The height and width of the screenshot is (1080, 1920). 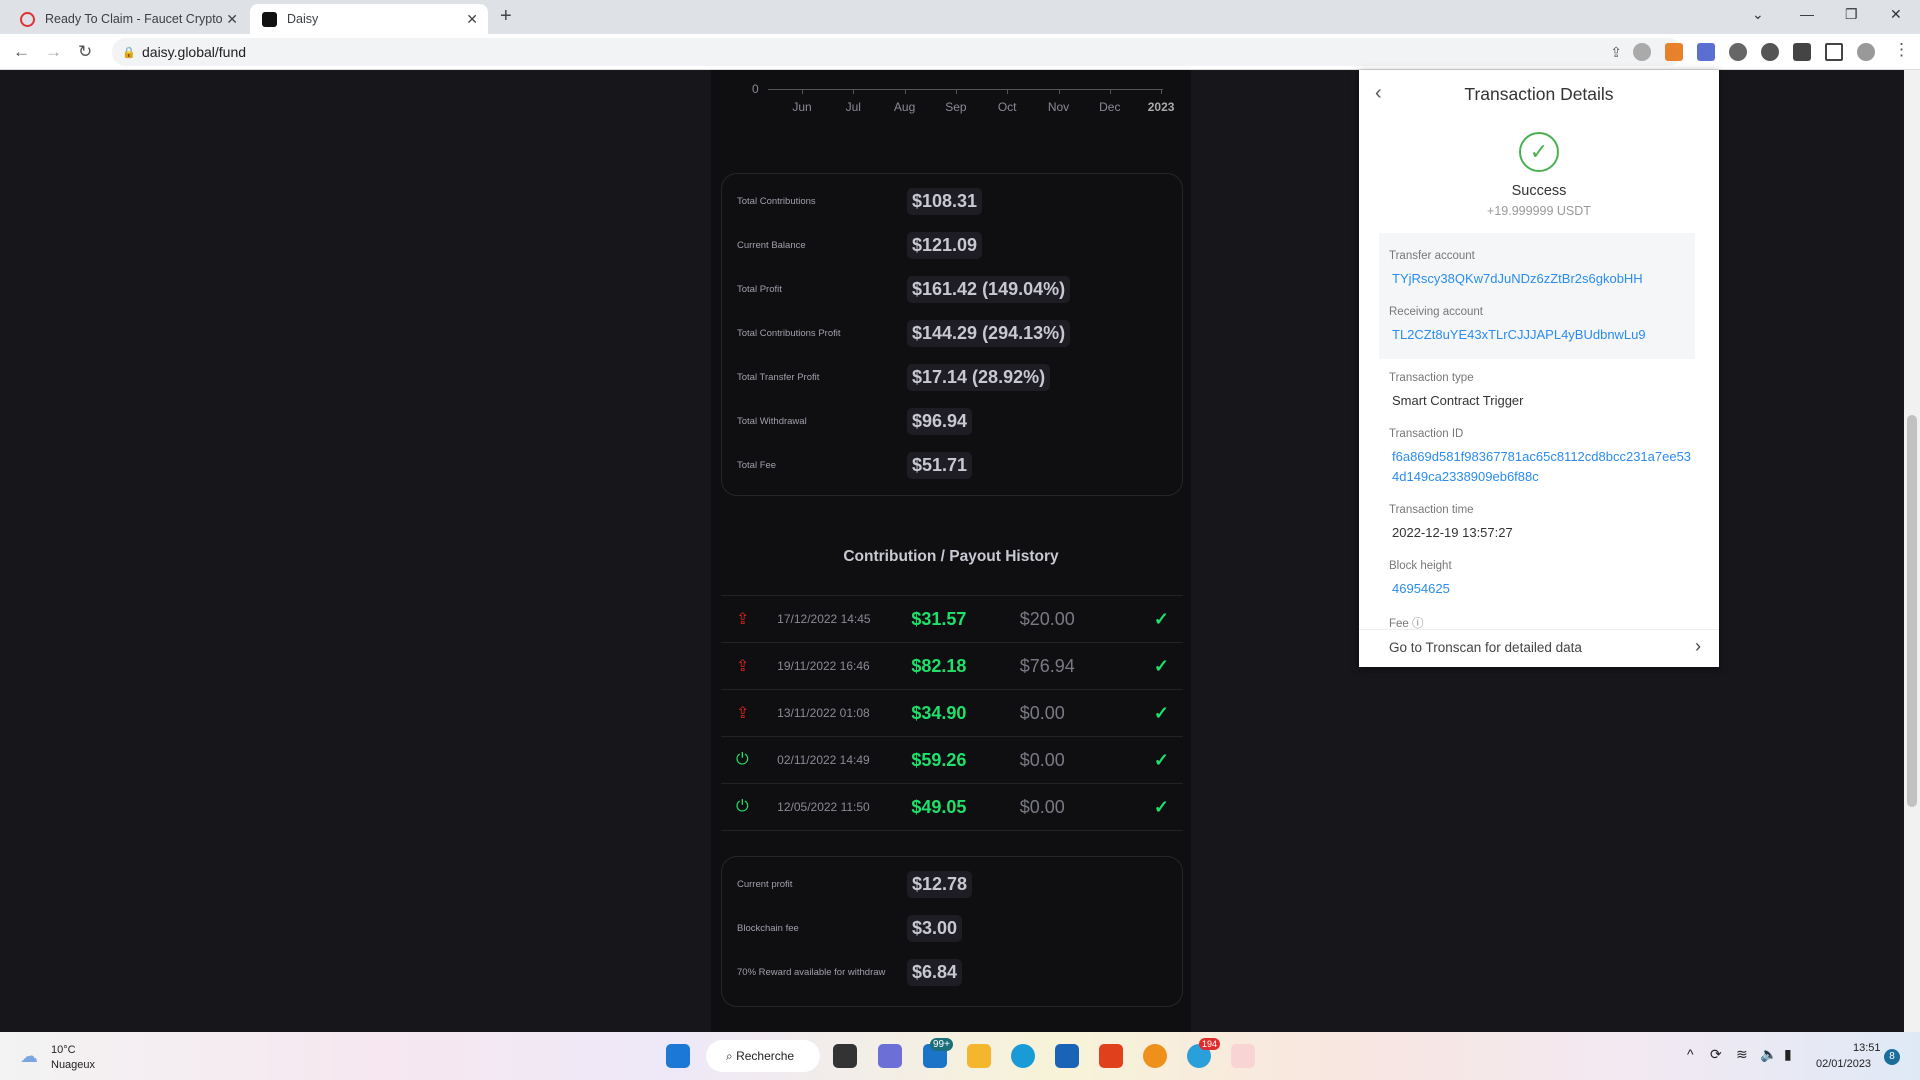 I want to click on reward-row: Blockchain fee $3.00, so click(x=850, y=928).